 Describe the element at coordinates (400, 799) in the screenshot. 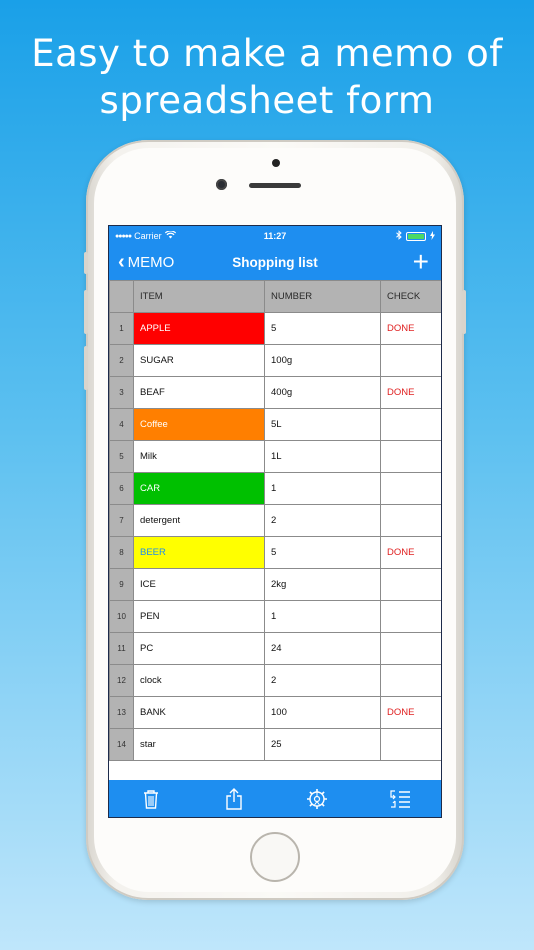

I see `sort-list-icon` at that location.